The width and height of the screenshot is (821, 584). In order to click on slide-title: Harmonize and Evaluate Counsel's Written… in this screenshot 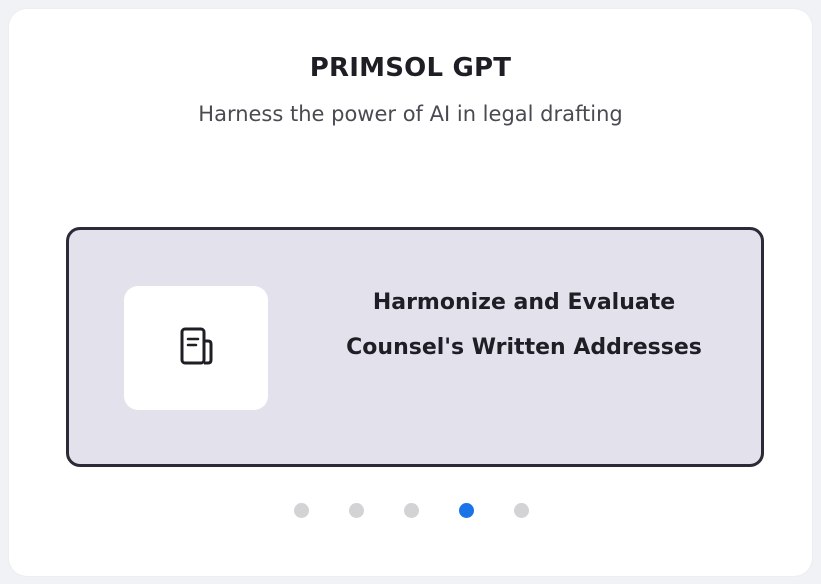, I will do `click(524, 325)`.